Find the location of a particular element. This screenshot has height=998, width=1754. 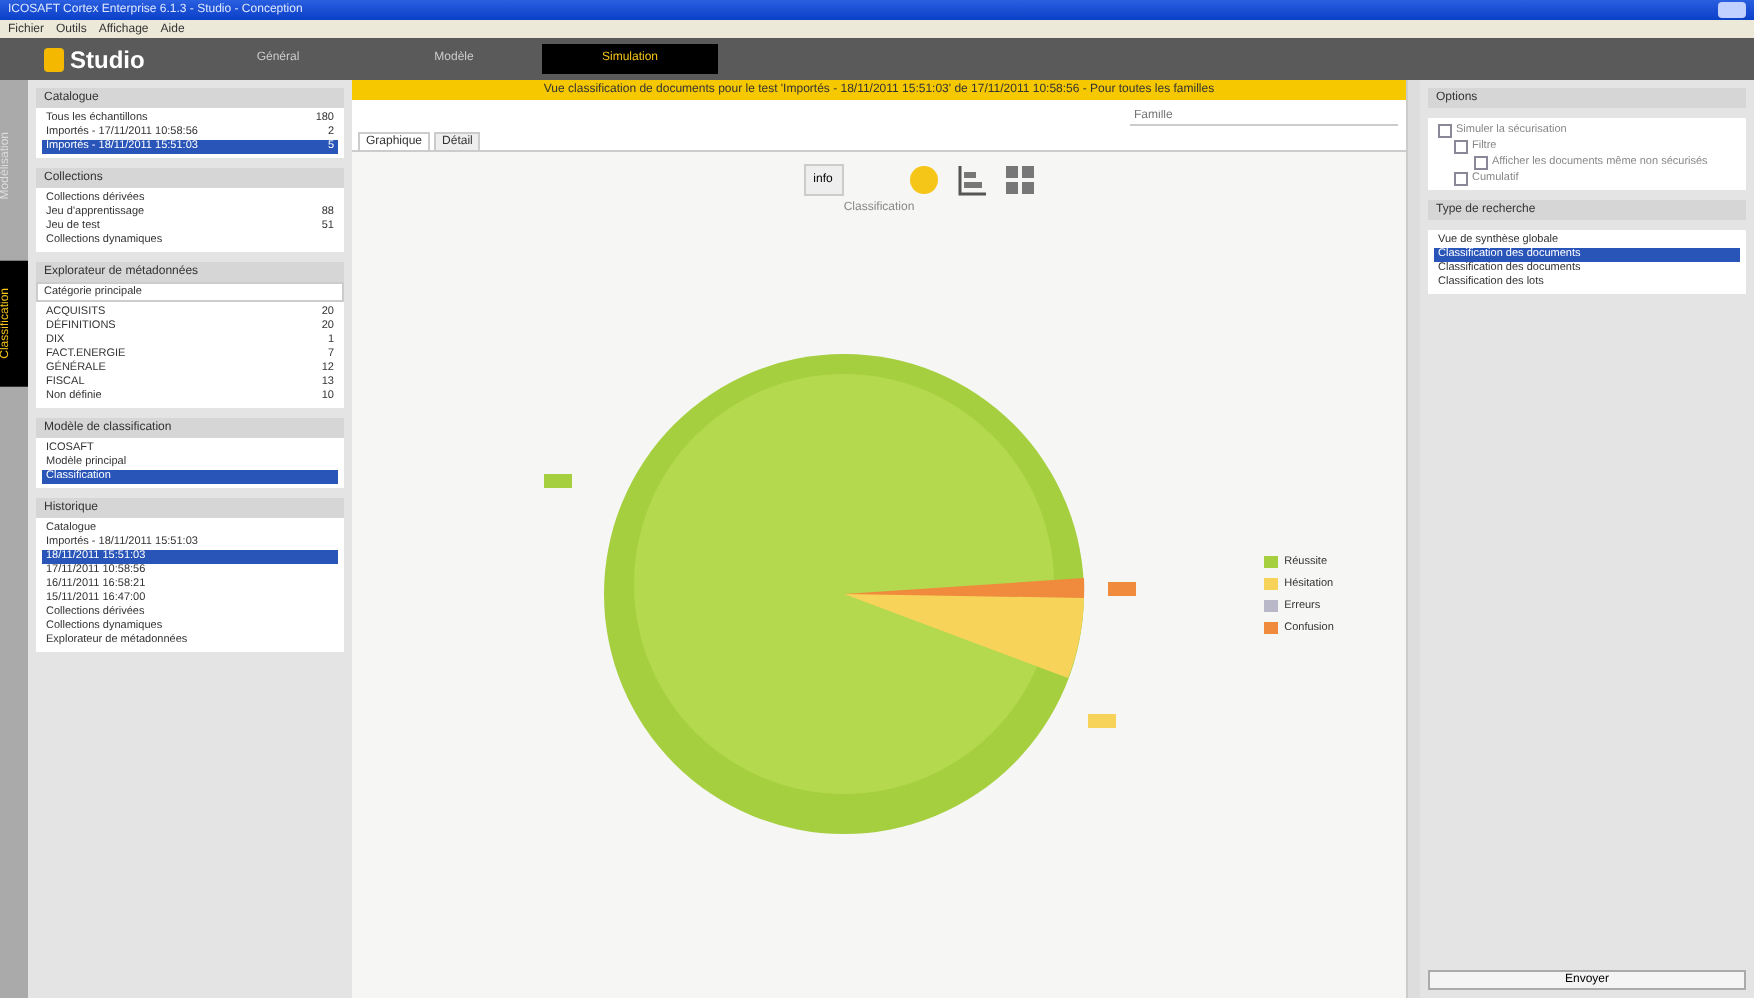

bar-chart-icon is located at coordinates (971, 180).